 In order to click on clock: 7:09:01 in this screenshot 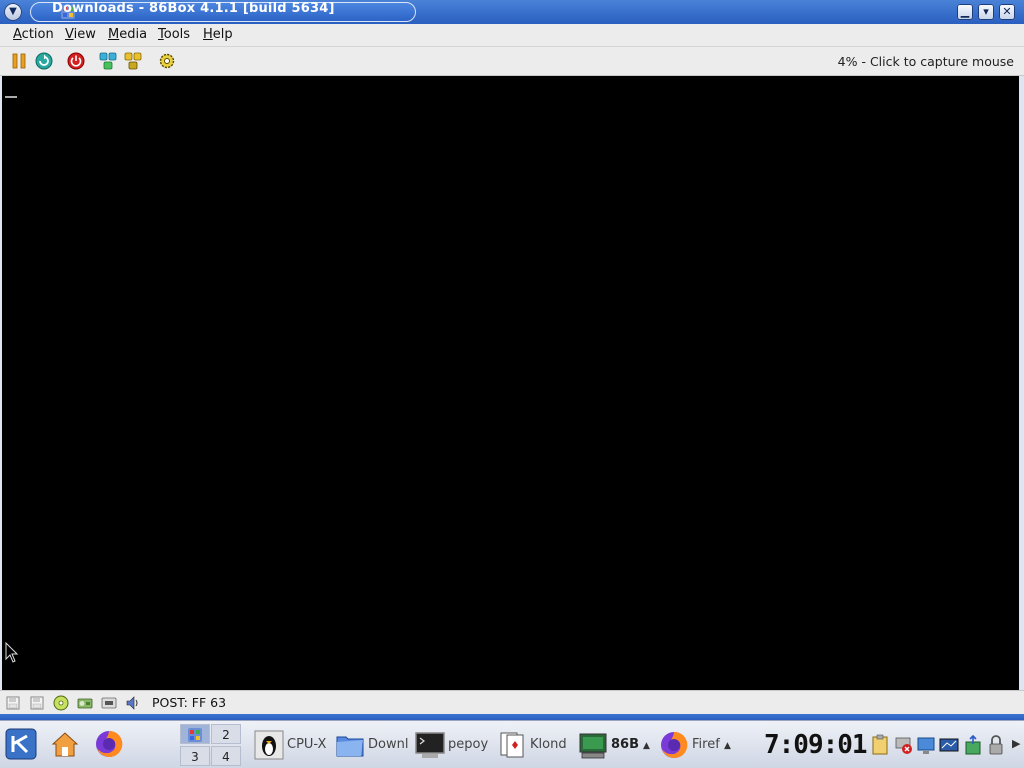, I will do `click(816, 745)`.